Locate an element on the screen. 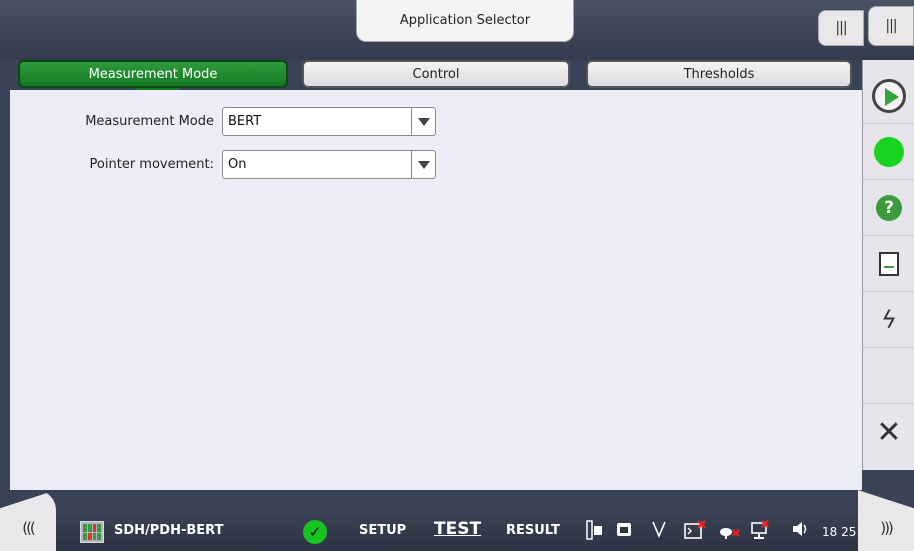  scroll-right-button: ))) is located at coordinates (886, 520).